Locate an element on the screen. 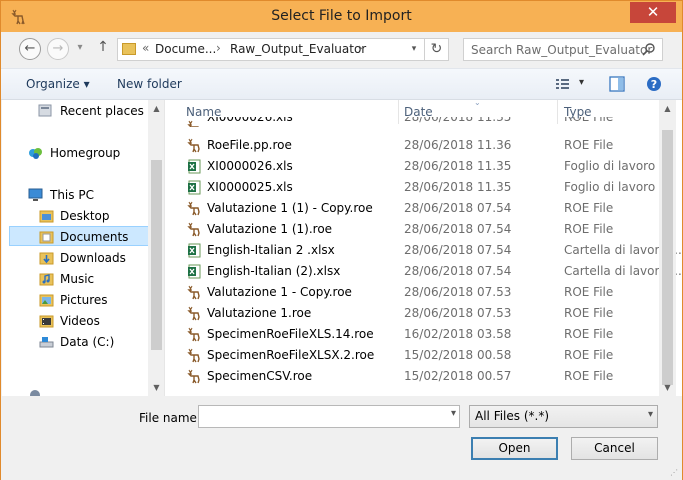  sidebar-item-desktop: Desktop is located at coordinates (76, 216).